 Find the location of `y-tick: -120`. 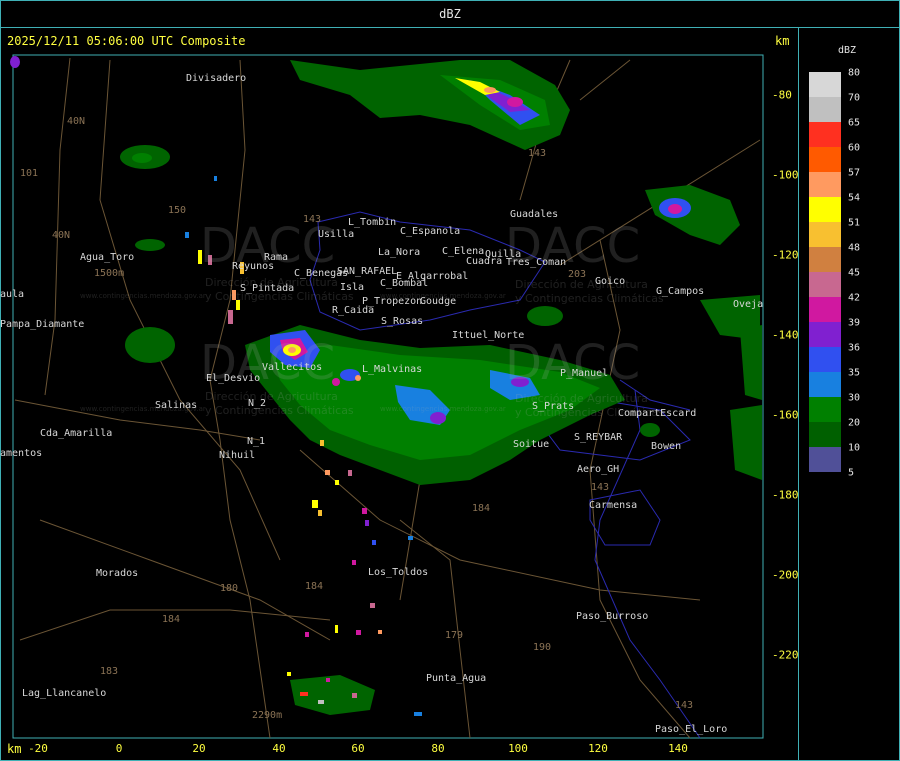

y-tick: -120 is located at coordinates (785, 255).